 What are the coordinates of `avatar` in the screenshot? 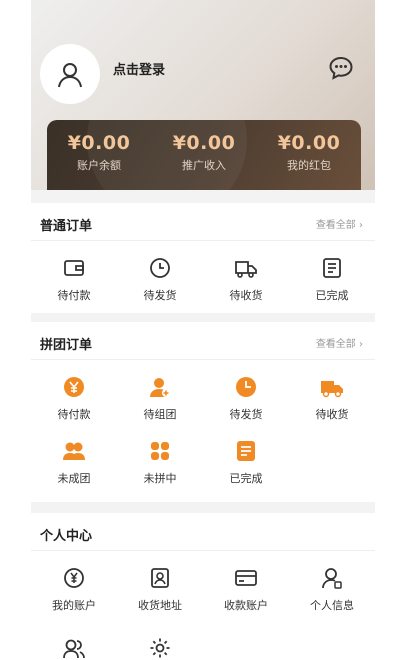 It's located at (70, 74).